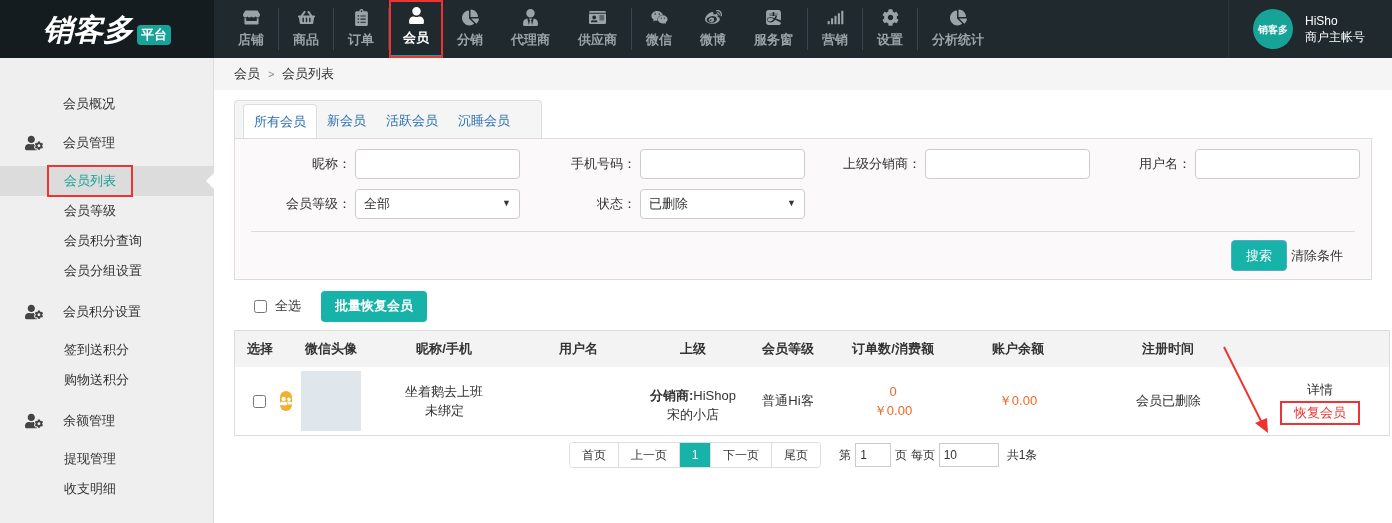  Describe the element at coordinates (693, 395) in the screenshot. I see `parent-distributor: 分销商:HiShop` at that location.